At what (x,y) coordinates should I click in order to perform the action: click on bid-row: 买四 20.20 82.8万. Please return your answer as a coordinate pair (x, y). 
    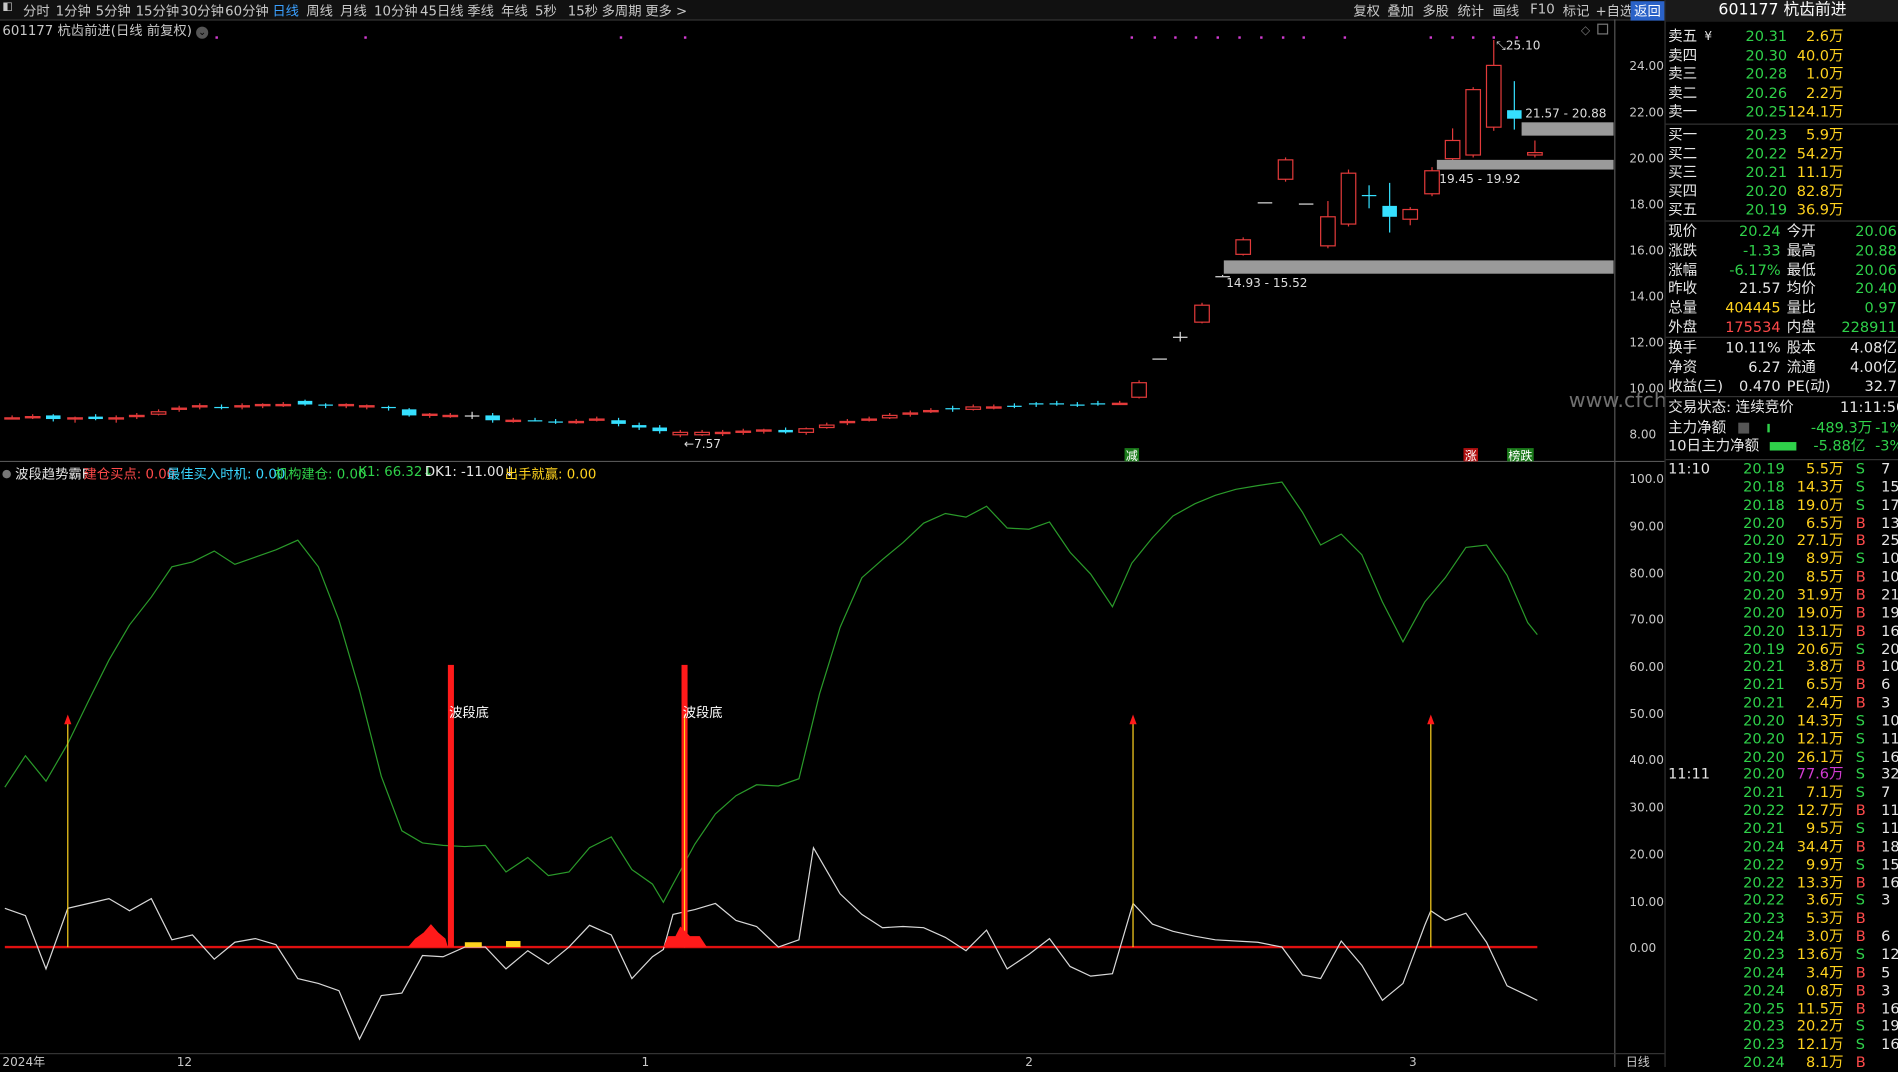
    Looking at the image, I should click on (1782, 192).